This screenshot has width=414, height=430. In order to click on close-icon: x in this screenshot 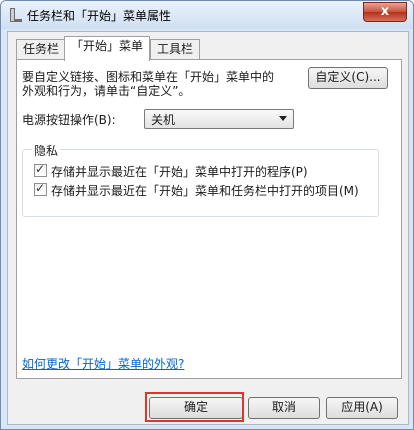, I will do `click(385, 11)`.